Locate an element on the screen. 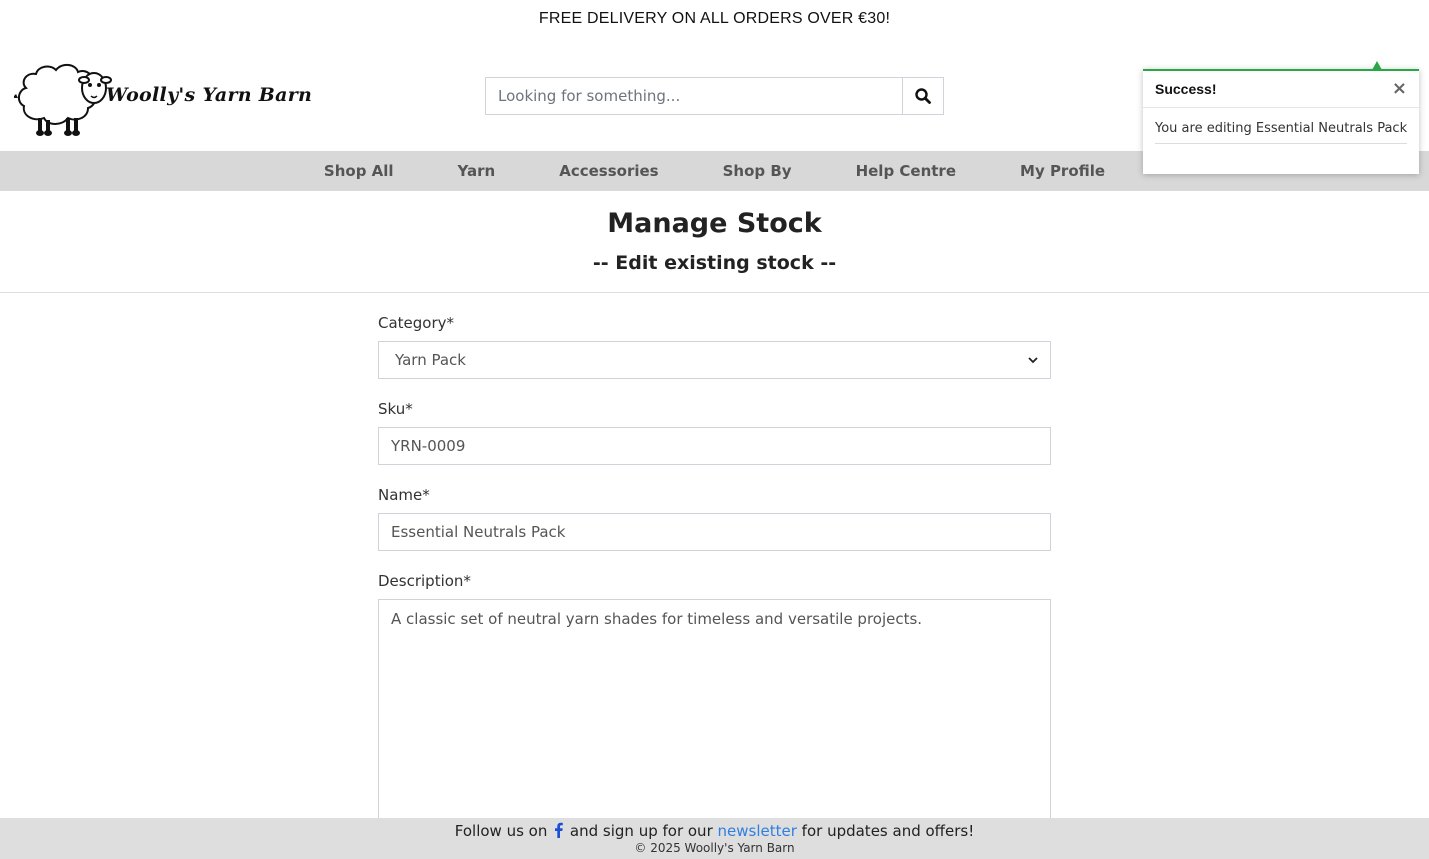 The width and height of the screenshot is (1429, 859). close-icon: × is located at coordinates (1399, 89).